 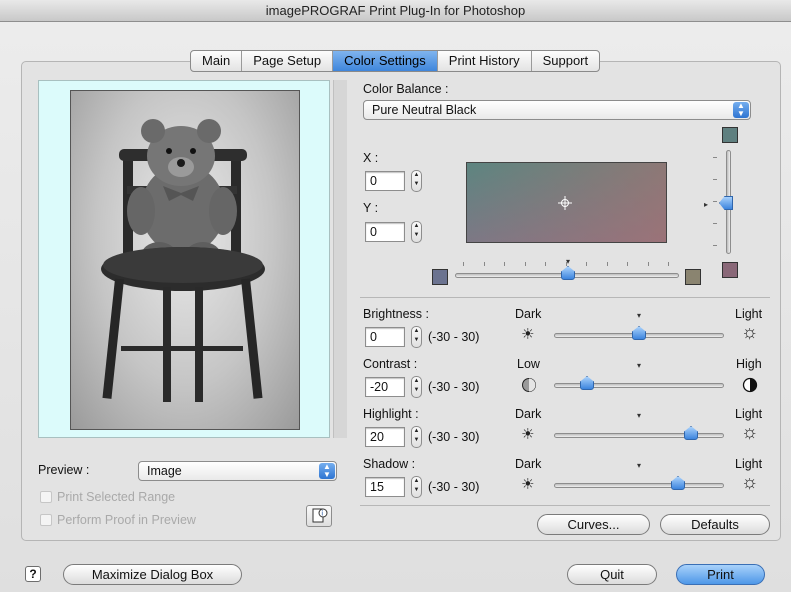 I want to click on swatch-top, so click(x=730, y=135).